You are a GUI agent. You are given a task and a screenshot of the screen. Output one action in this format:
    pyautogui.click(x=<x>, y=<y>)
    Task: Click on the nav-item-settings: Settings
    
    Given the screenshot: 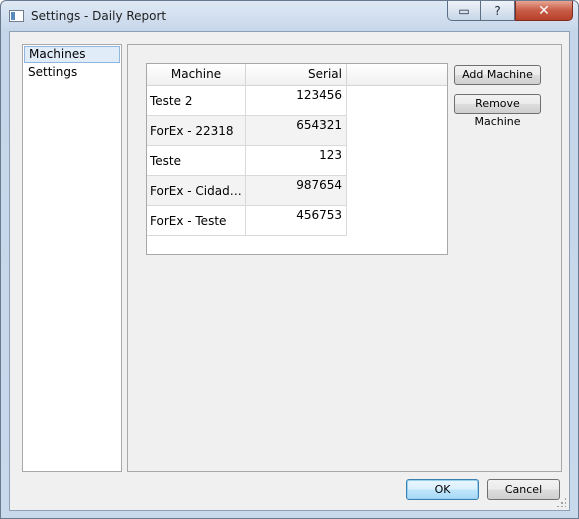 What is the action you would take?
    pyautogui.click(x=72, y=72)
    